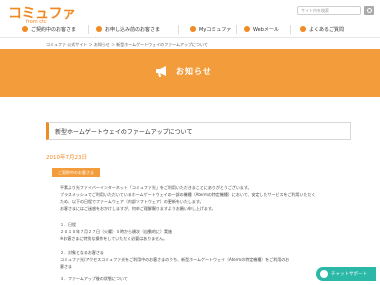 This screenshot has height=285, width=380. Describe the element at coordinates (198, 131) in the screenshot. I see `article-title-box: 新型ホームゲートウェイのファームアップについて` at that location.